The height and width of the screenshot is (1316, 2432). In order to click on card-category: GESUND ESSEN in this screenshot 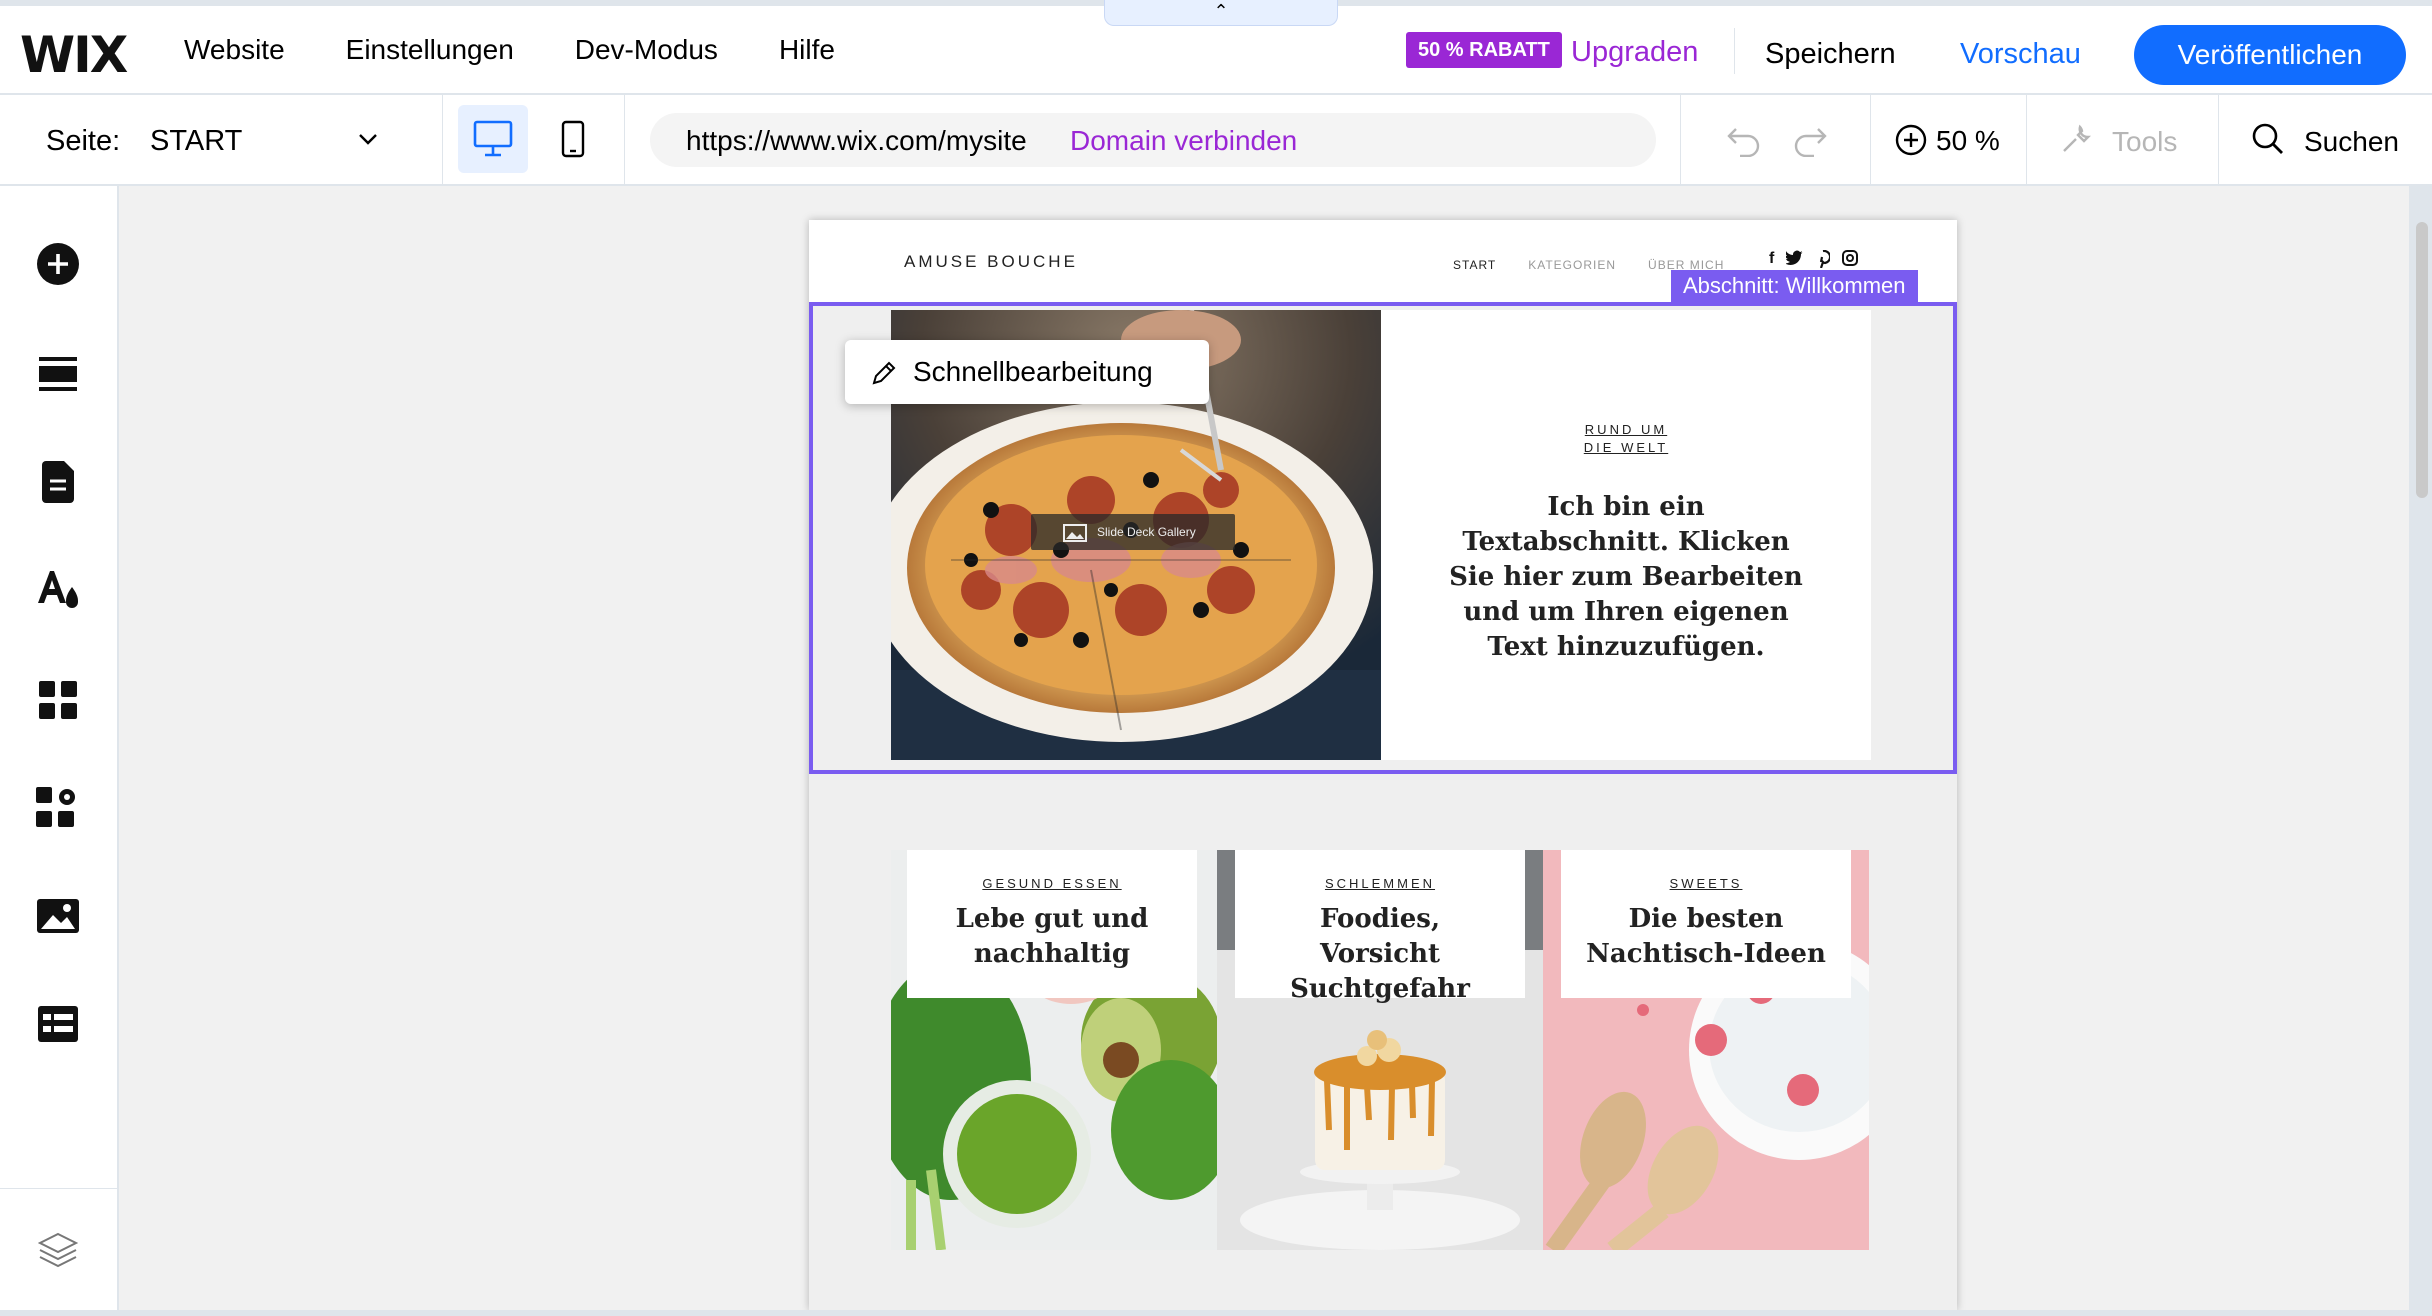, I will do `click(1052, 883)`.